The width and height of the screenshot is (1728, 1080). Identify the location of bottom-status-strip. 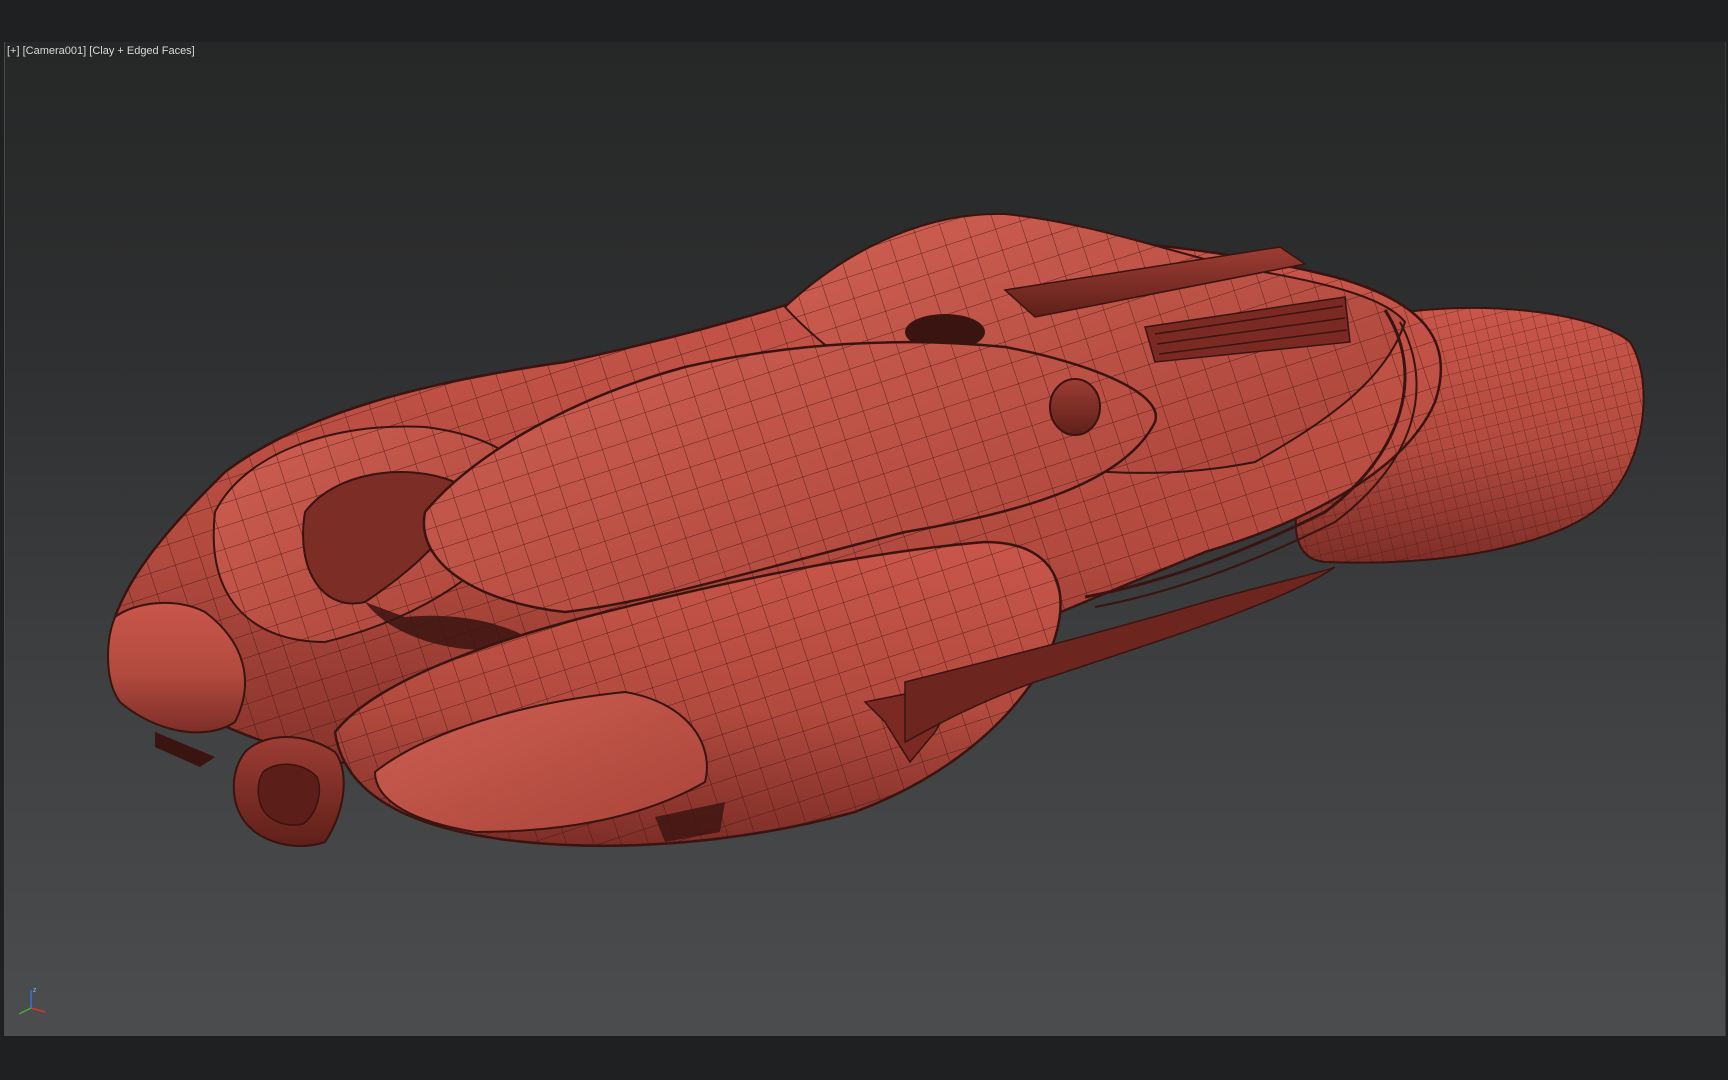
(864, 1058).